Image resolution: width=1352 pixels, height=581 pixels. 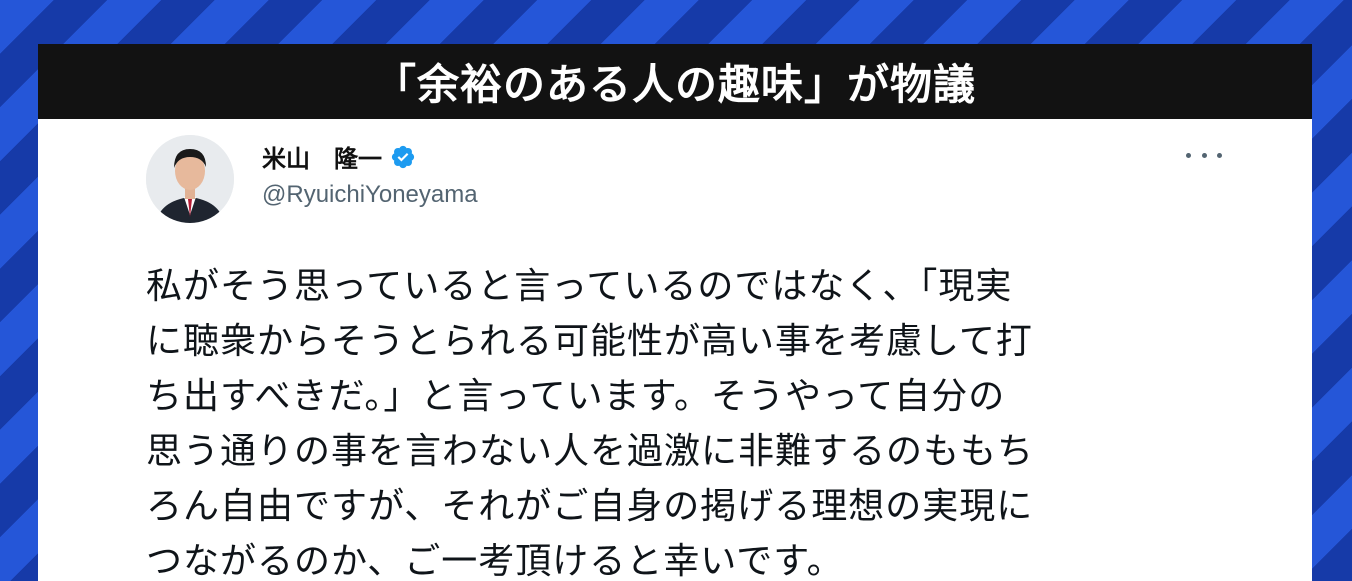 I want to click on tweet-text-line: ろん自由ですが、それがご自身の掲げる理想の実現に, so click(x=590, y=506).